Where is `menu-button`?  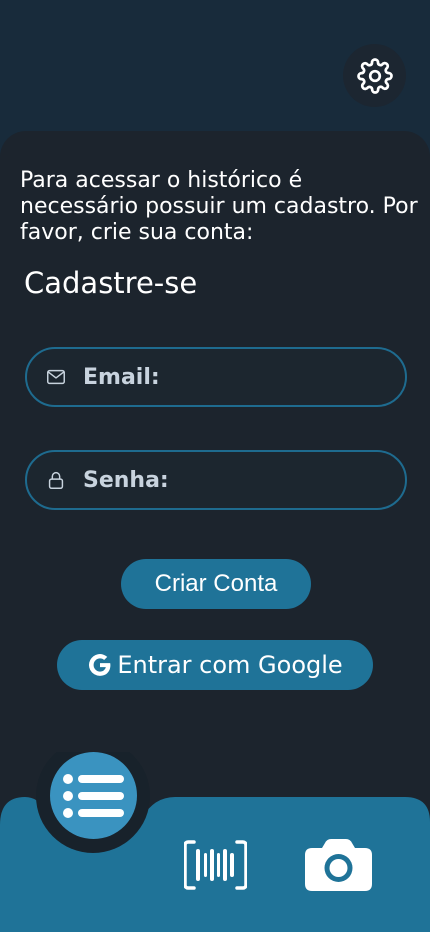 menu-button is located at coordinates (93, 795).